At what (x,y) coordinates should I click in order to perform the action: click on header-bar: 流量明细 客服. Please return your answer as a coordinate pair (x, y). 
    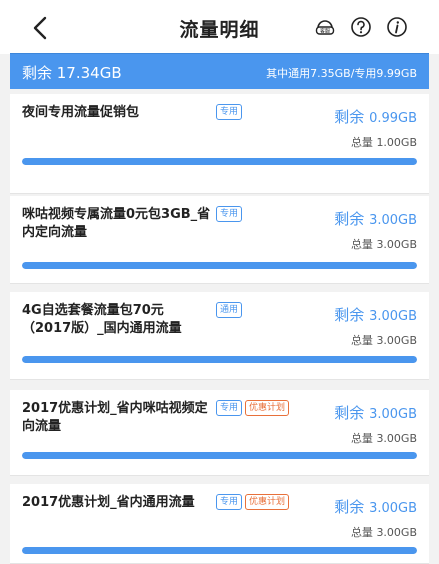
    Looking at the image, I should click on (219, 27).